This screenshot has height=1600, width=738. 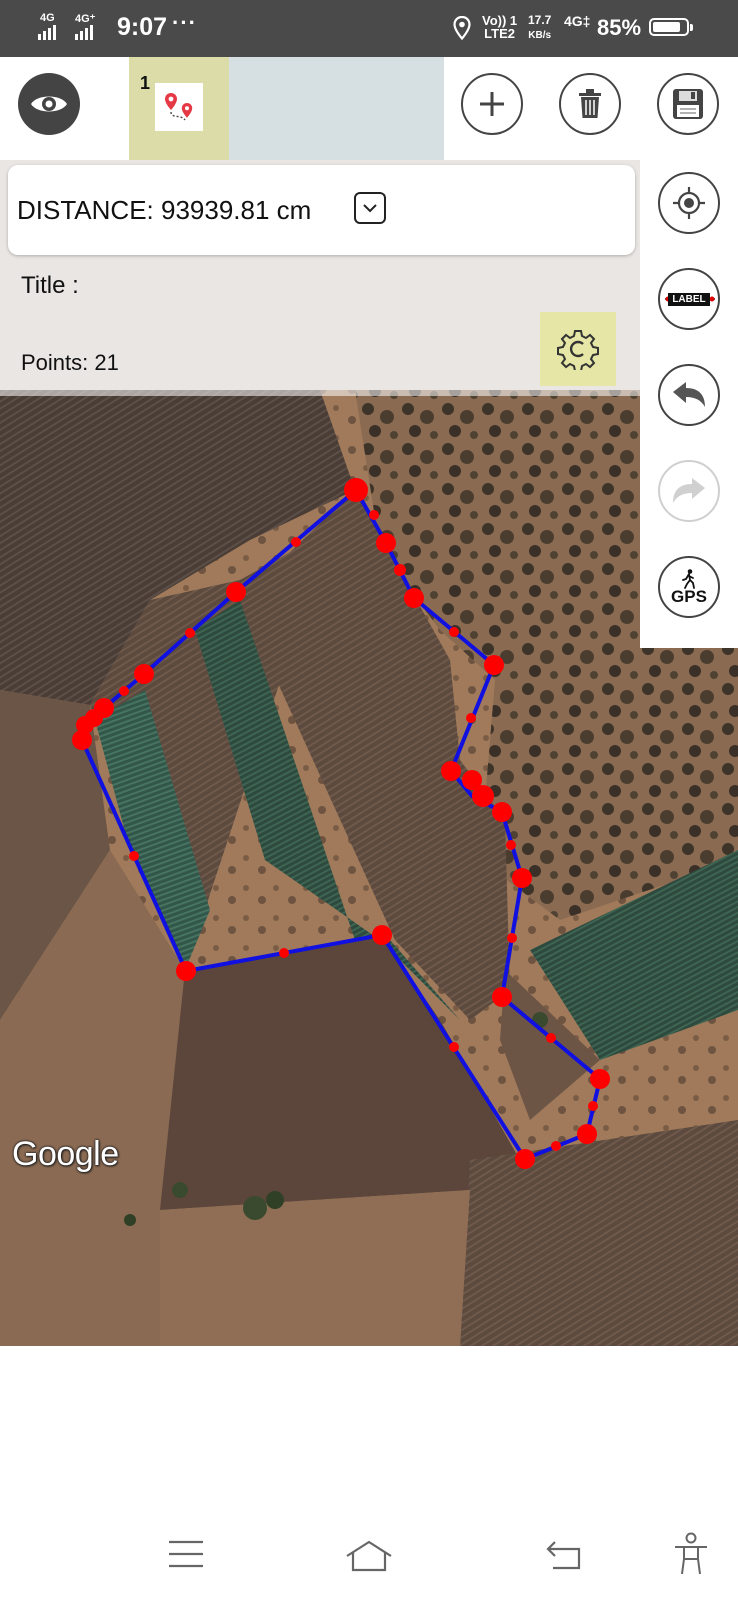 I want to click on title-label: Title :, so click(x=50, y=285).